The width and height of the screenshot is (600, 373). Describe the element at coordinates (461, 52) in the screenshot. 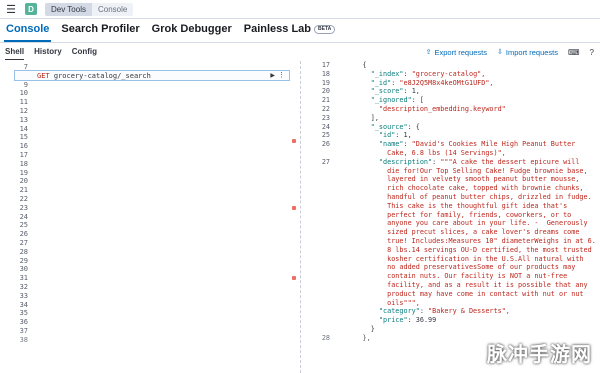

I see `export-requests-label: Export requests` at that location.